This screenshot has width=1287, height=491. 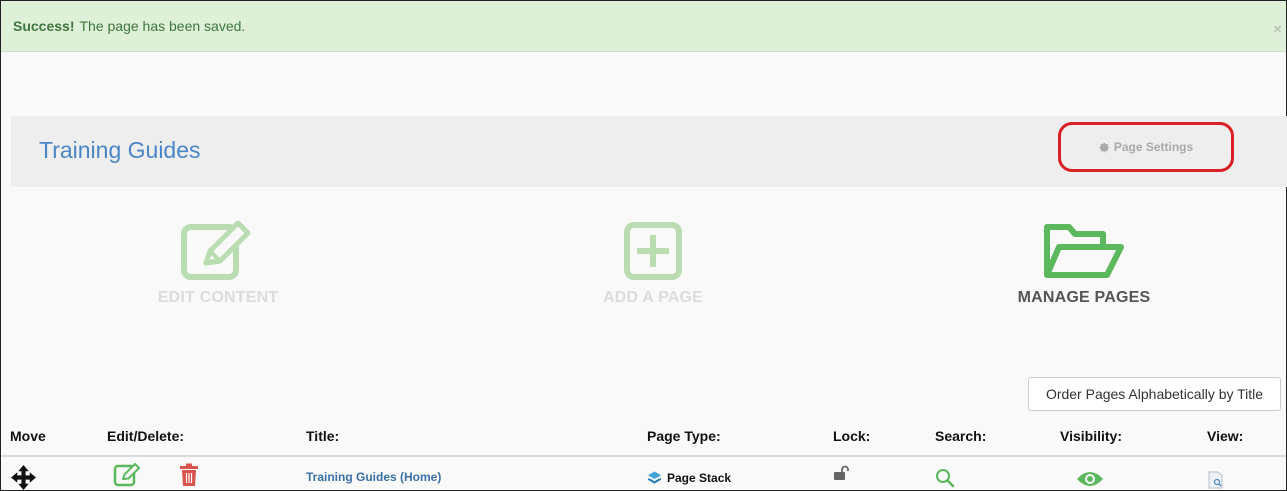 I want to click on search-icon, so click(x=945, y=478).